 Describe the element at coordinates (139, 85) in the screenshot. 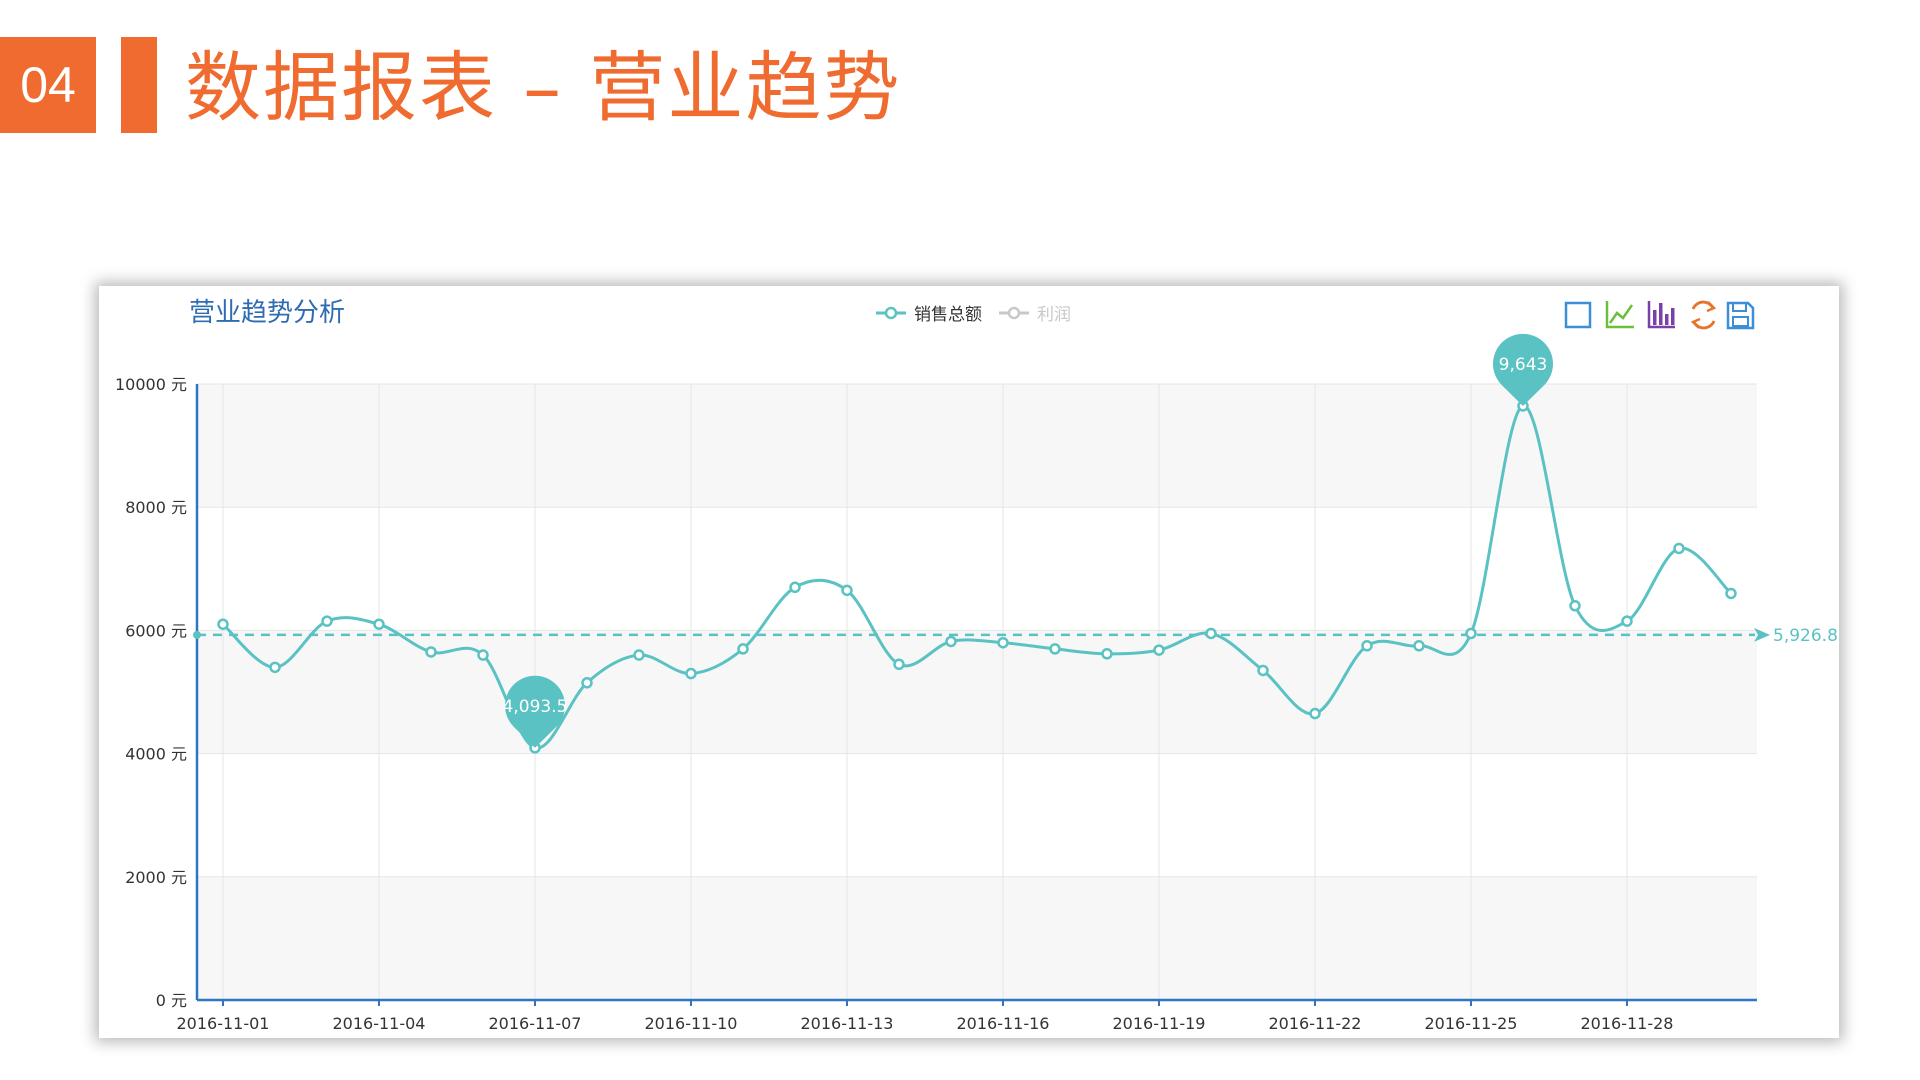

I see `slide-accent-bar` at that location.